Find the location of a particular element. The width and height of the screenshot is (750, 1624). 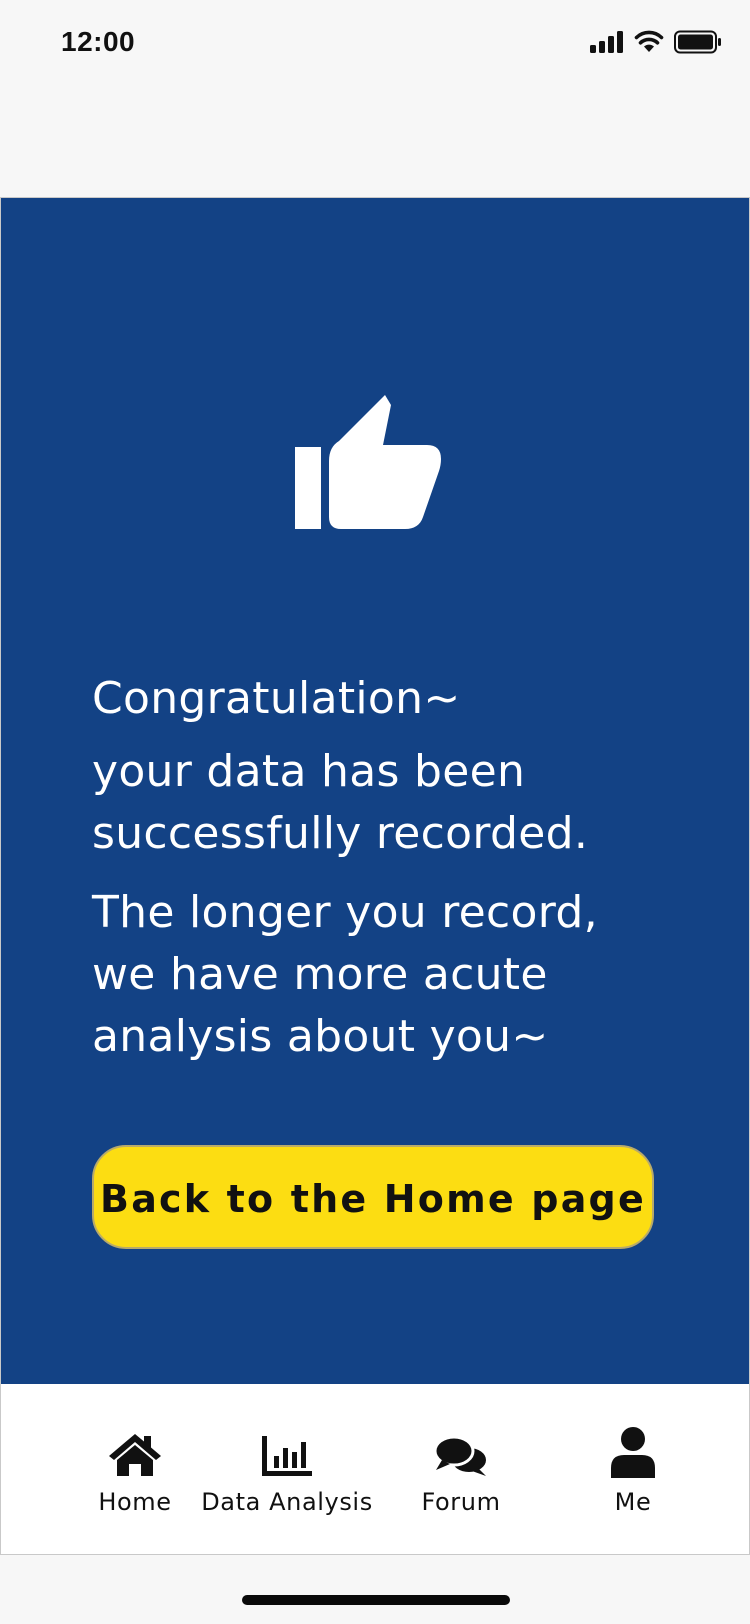

tab-me: Me is located at coordinates (633, 1469).